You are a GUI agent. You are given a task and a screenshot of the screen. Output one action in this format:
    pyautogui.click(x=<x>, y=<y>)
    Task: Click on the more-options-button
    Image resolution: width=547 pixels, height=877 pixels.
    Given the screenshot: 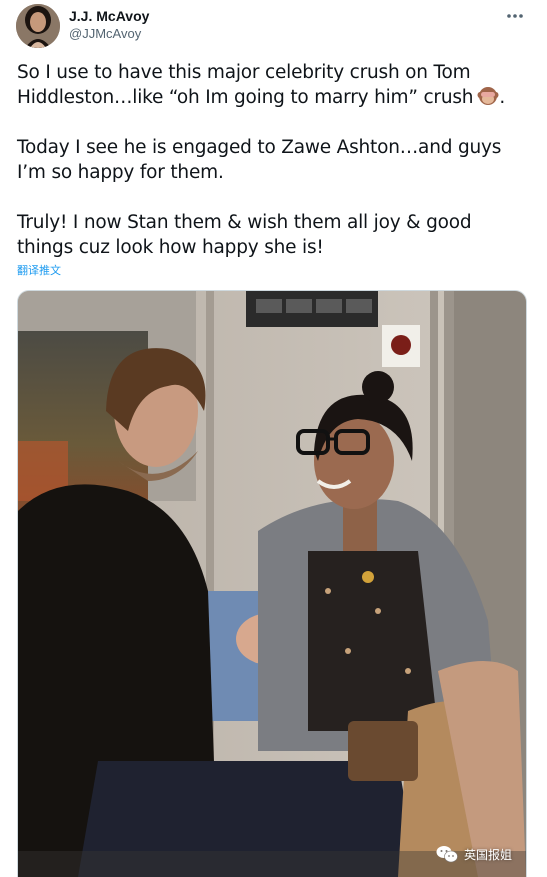 What is the action you would take?
    pyautogui.click(x=515, y=16)
    